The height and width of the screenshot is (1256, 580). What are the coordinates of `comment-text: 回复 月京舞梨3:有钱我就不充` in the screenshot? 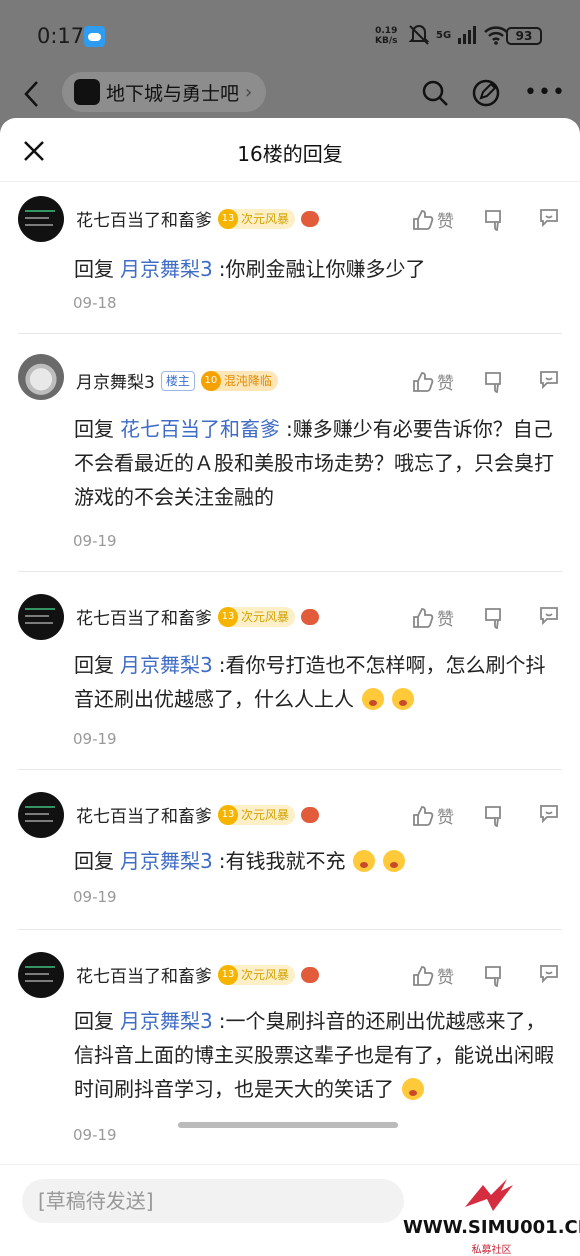 It's located at (318, 861).